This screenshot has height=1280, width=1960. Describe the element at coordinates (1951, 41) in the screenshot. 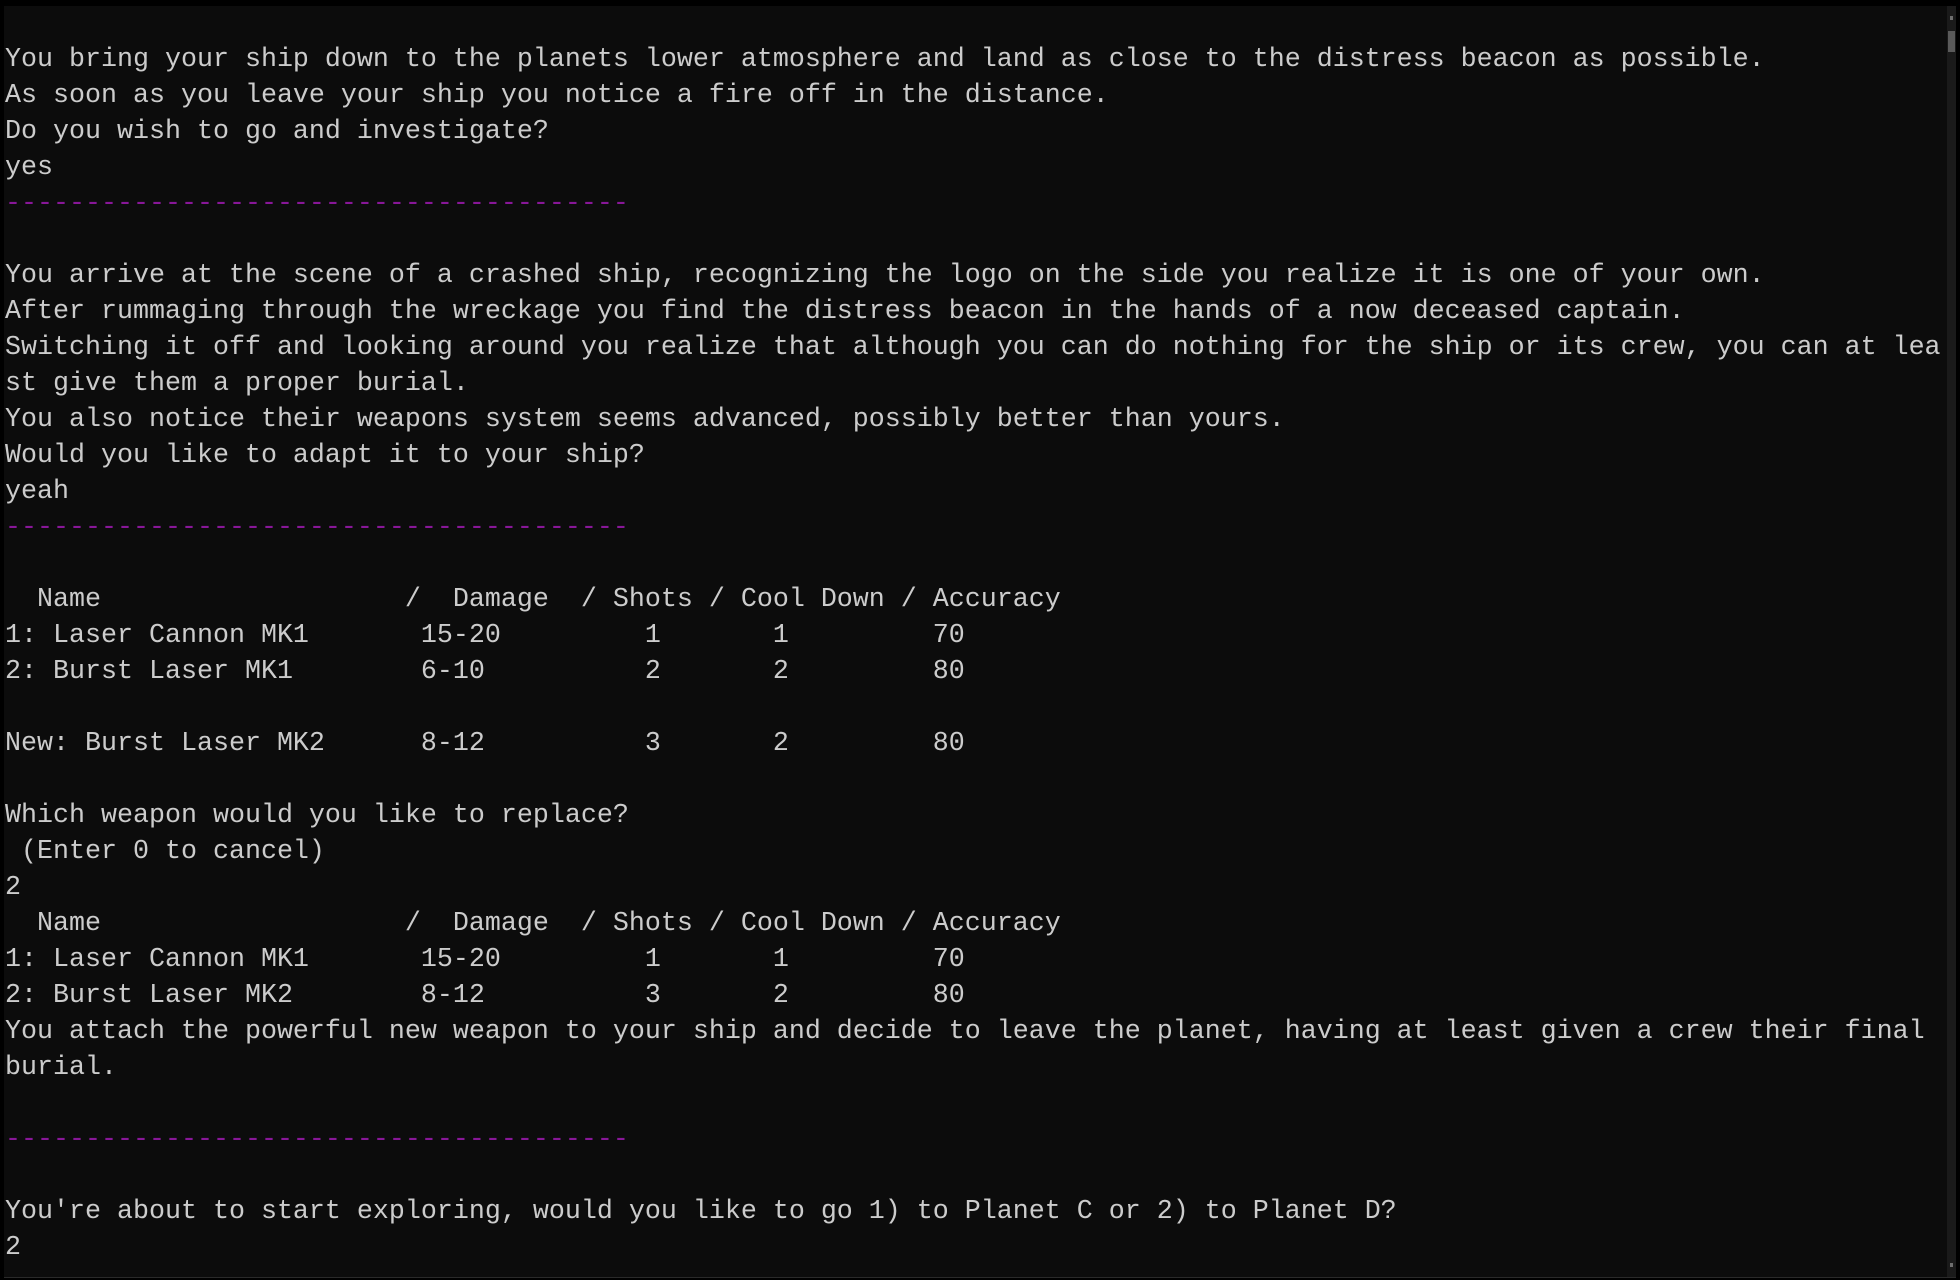

I see `scrollbar-thumb` at that location.